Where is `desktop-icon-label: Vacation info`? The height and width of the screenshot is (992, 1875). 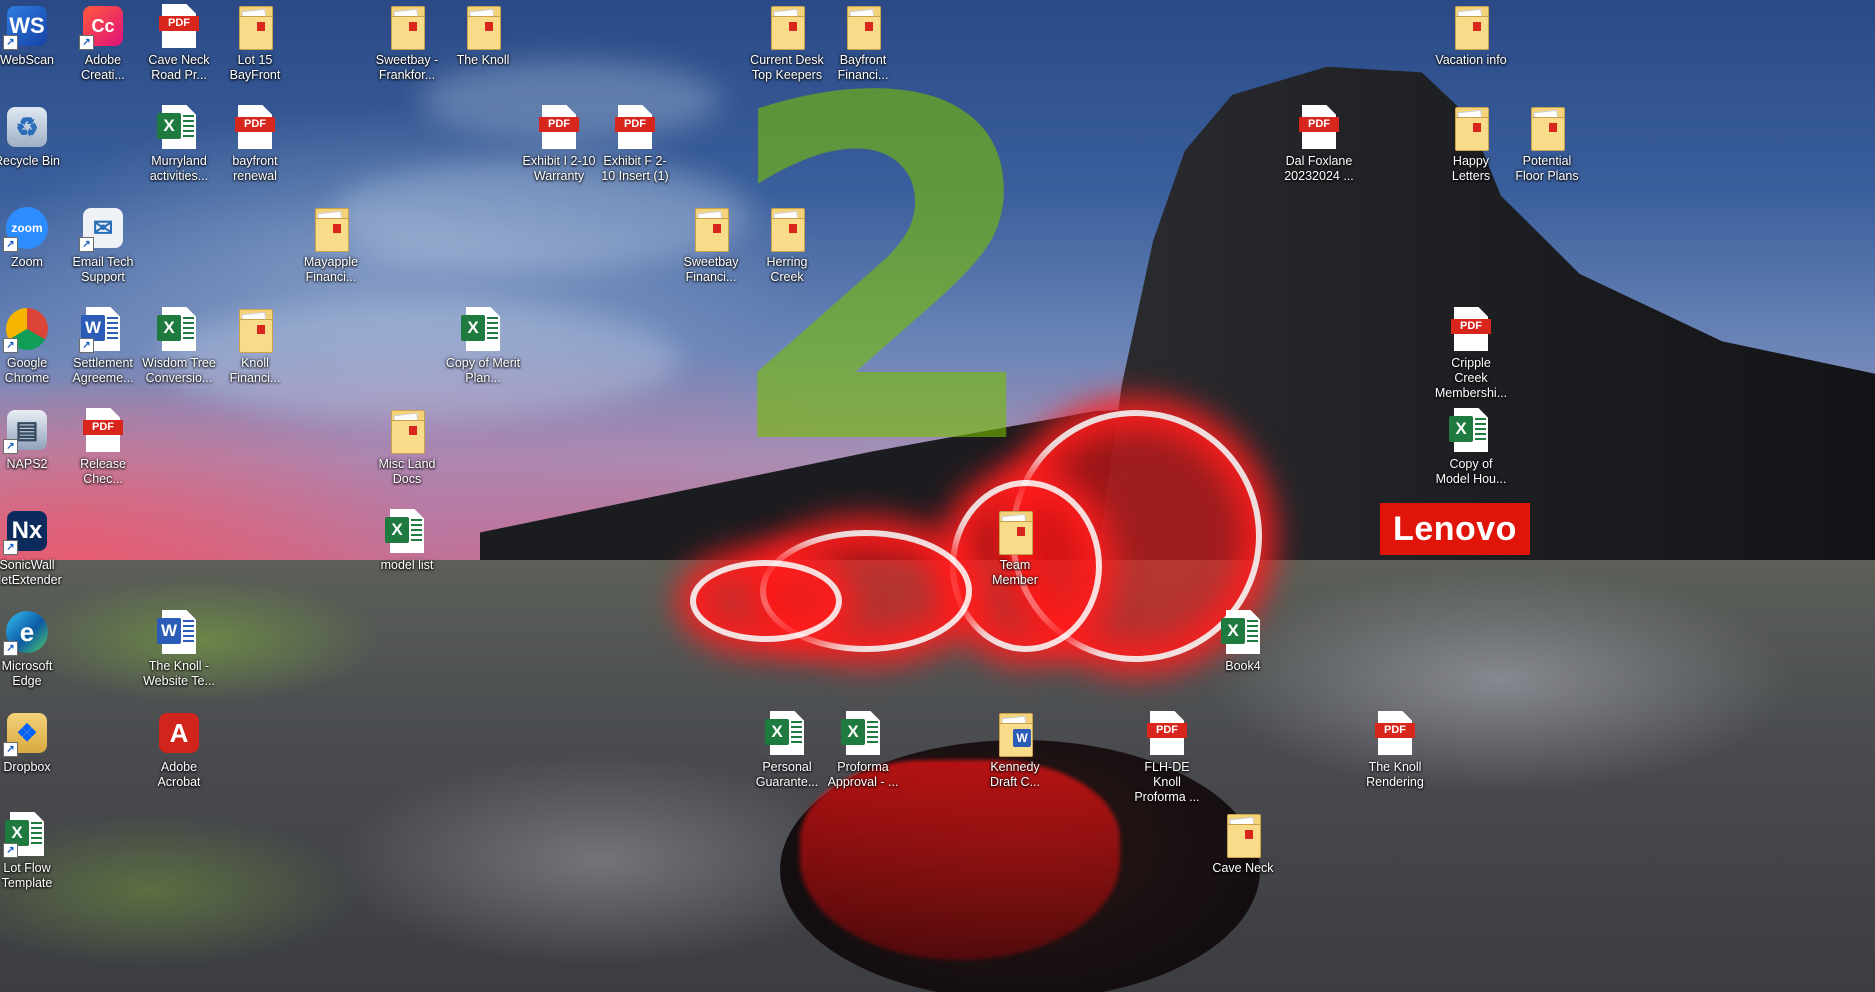 desktop-icon-label: Vacation info is located at coordinates (1471, 60).